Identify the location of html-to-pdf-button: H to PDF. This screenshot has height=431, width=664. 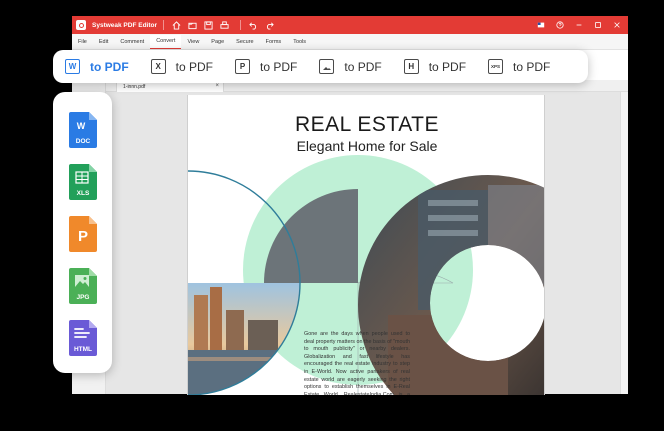
(435, 66).